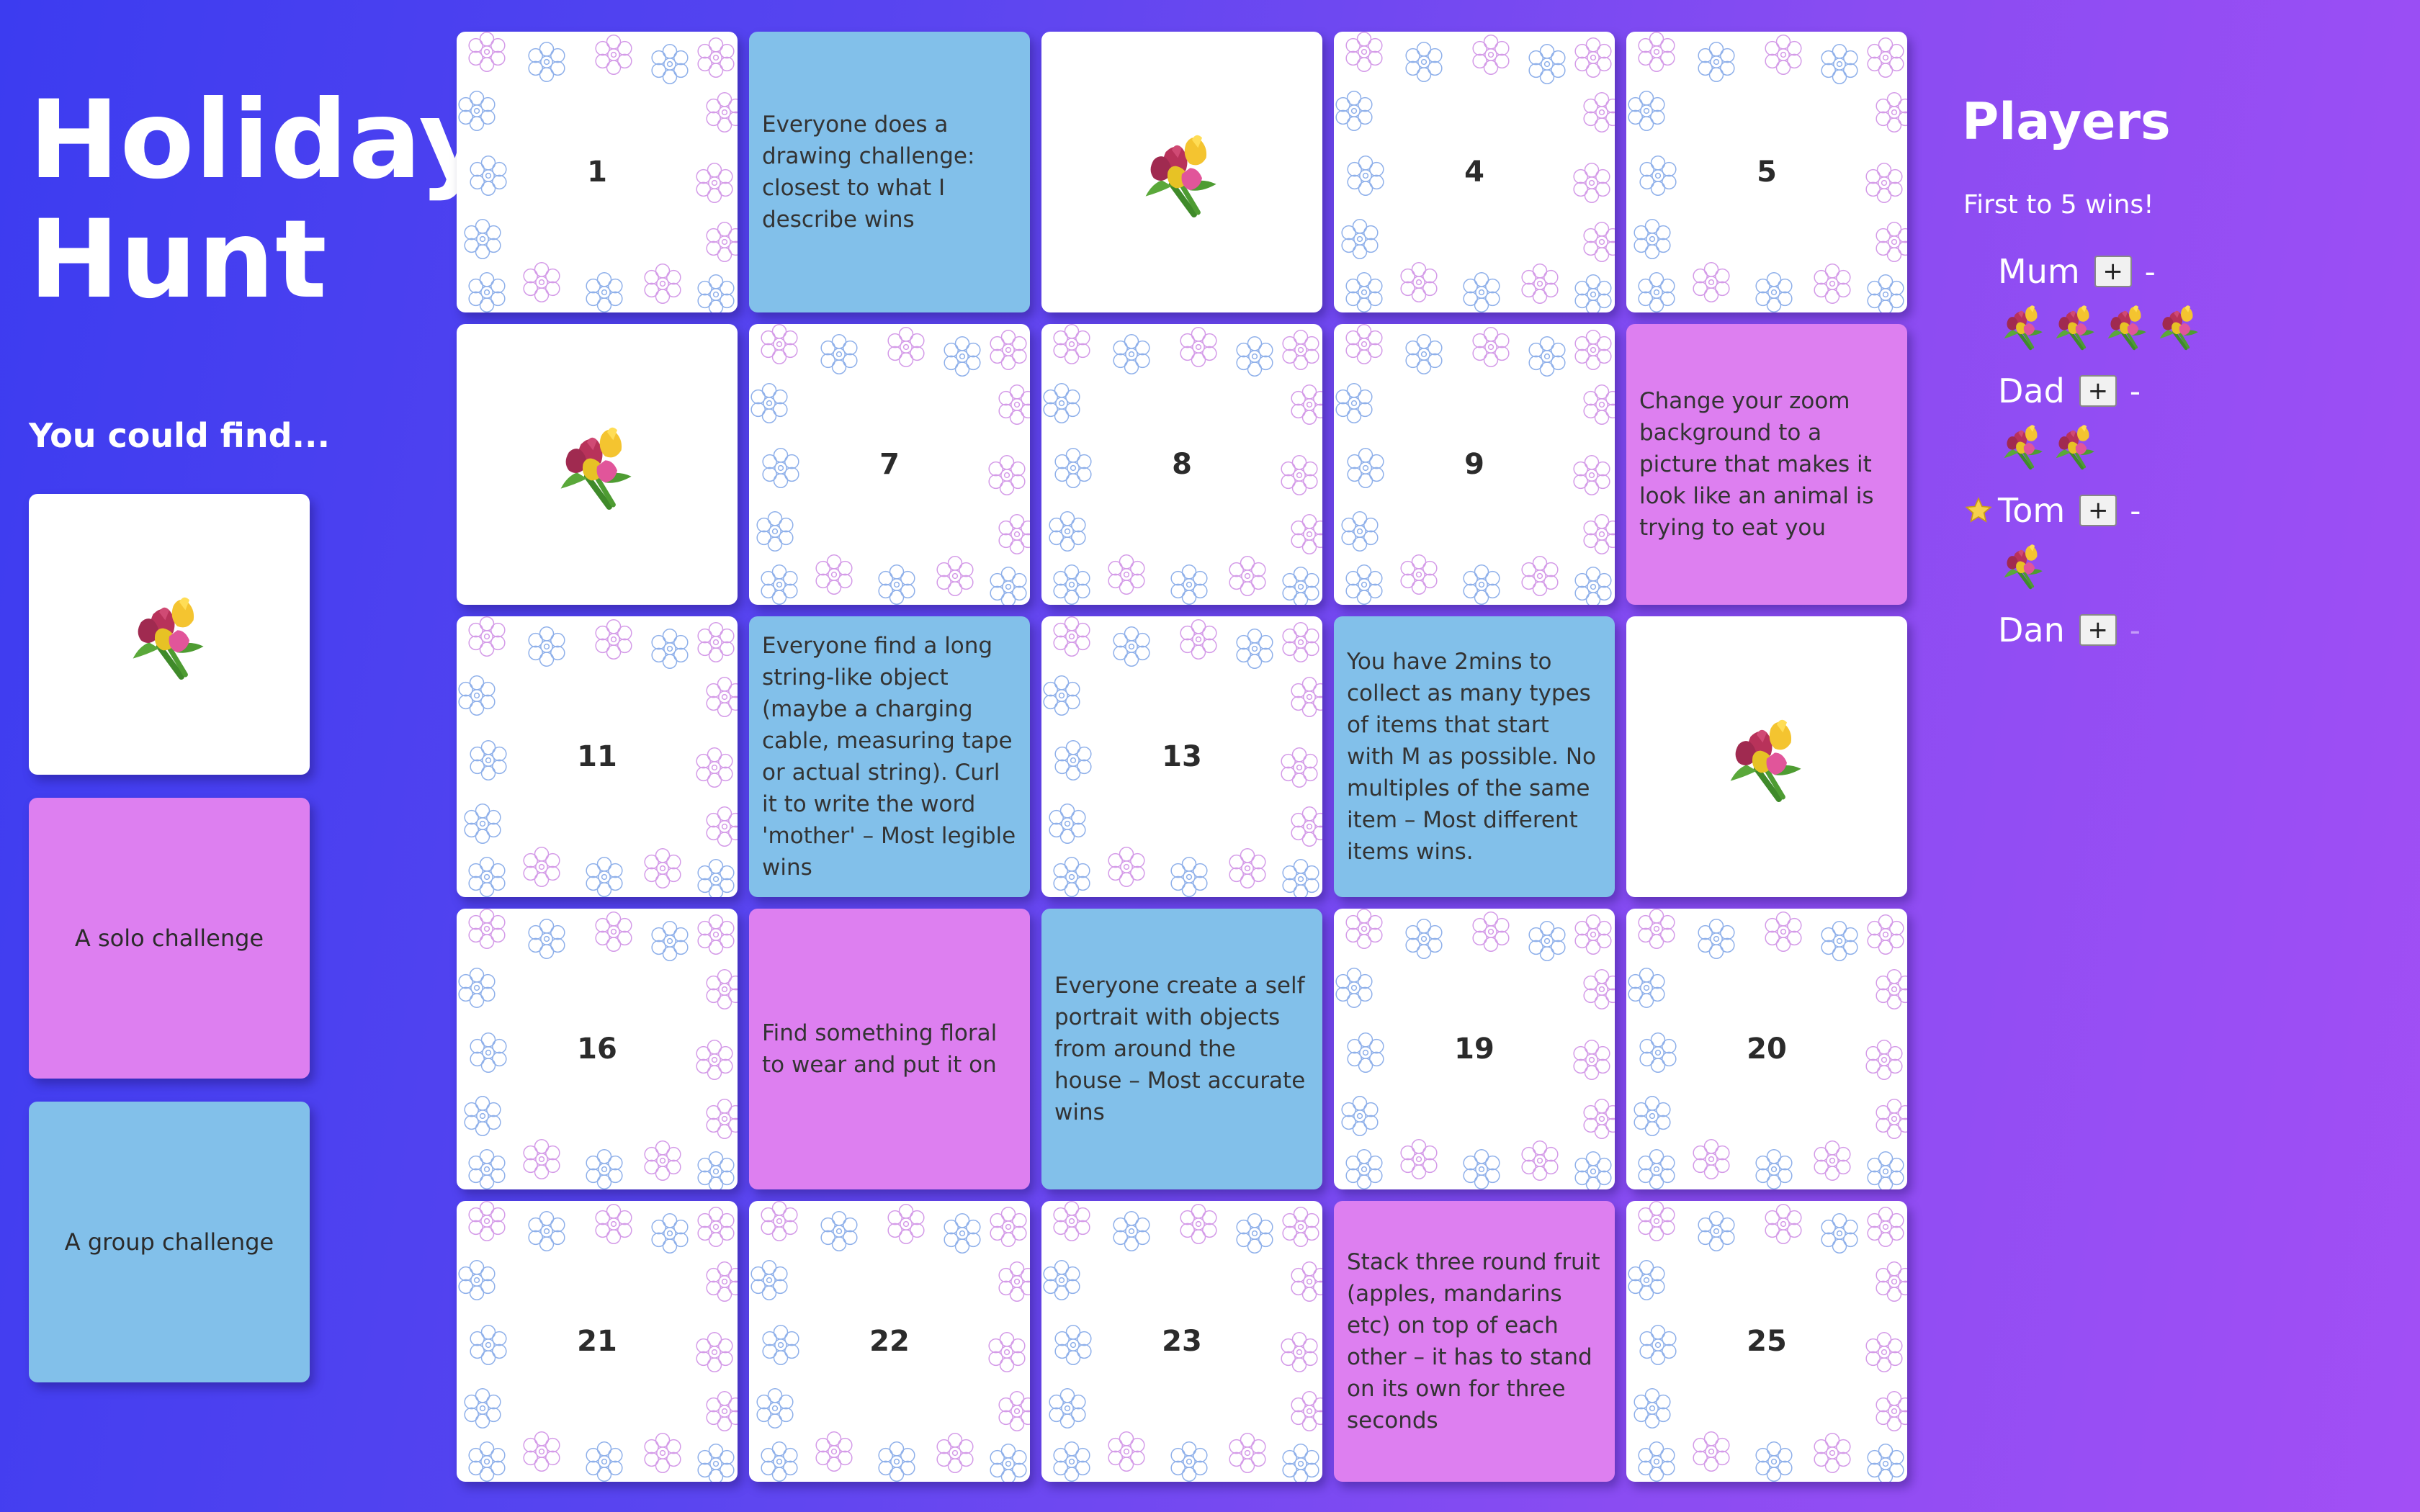 The height and width of the screenshot is (1512, 2420). I want to click on legend-group-label: A group challenge, so click(169, 1242).